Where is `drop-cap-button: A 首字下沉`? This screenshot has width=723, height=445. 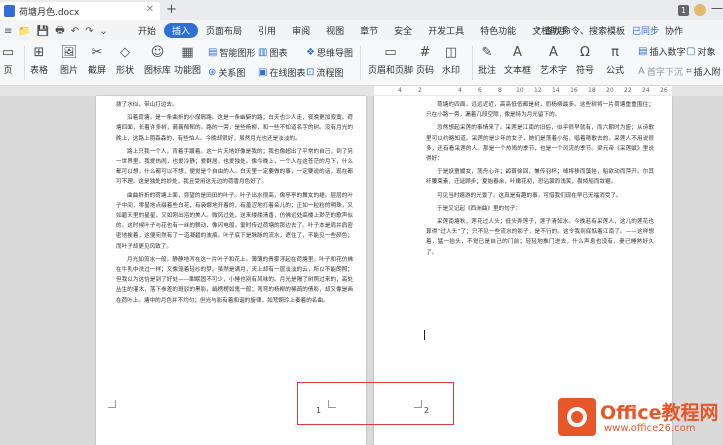 drop-cap-button: A 首字下沉 is located at coordinates (660, 71).